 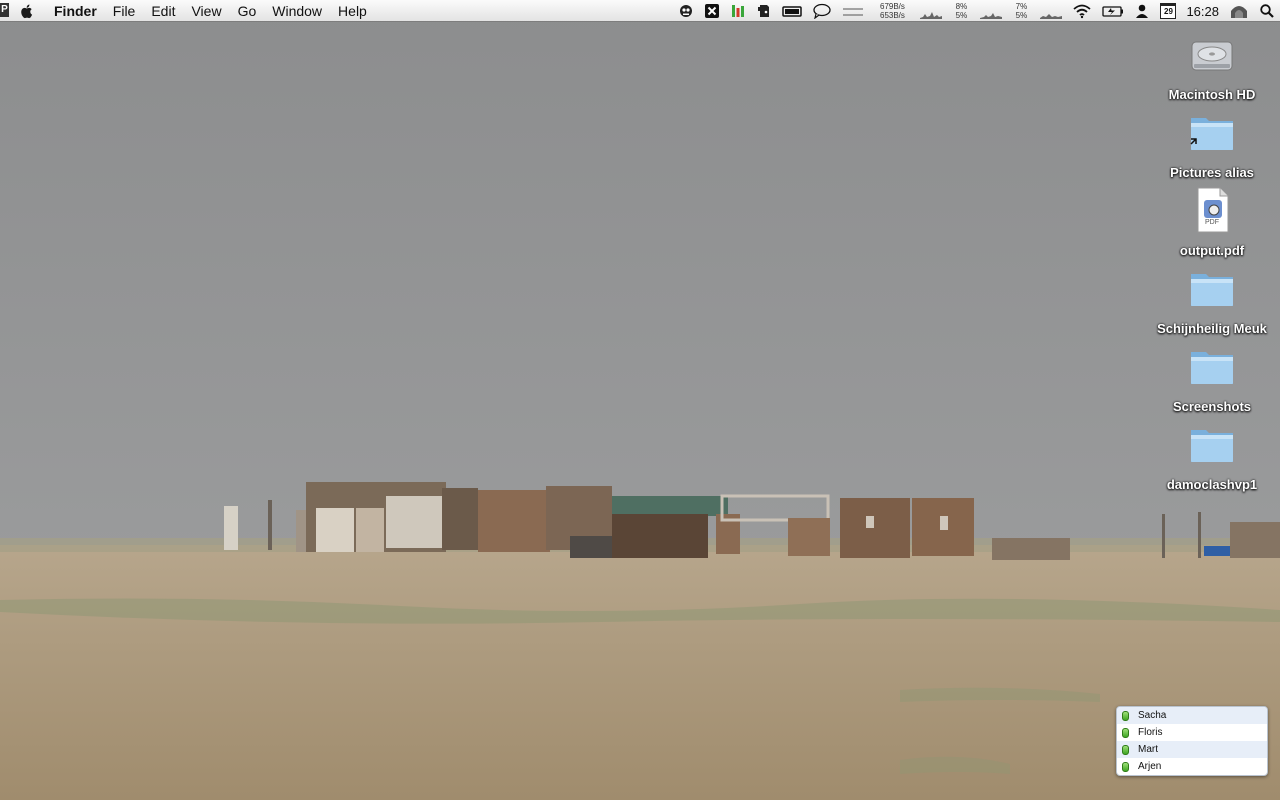 I want to click on folder-alias-icon, so click(x=1211, y=134).